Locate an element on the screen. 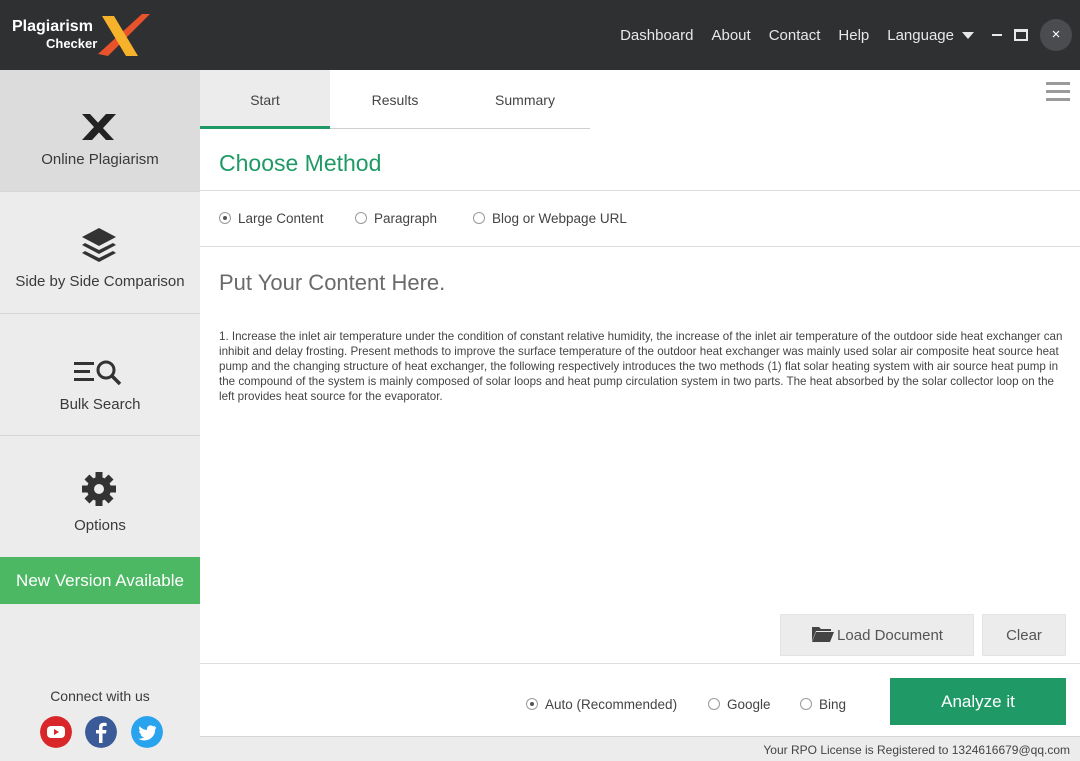  engine-label: Google is located at coordinates (749, 704).